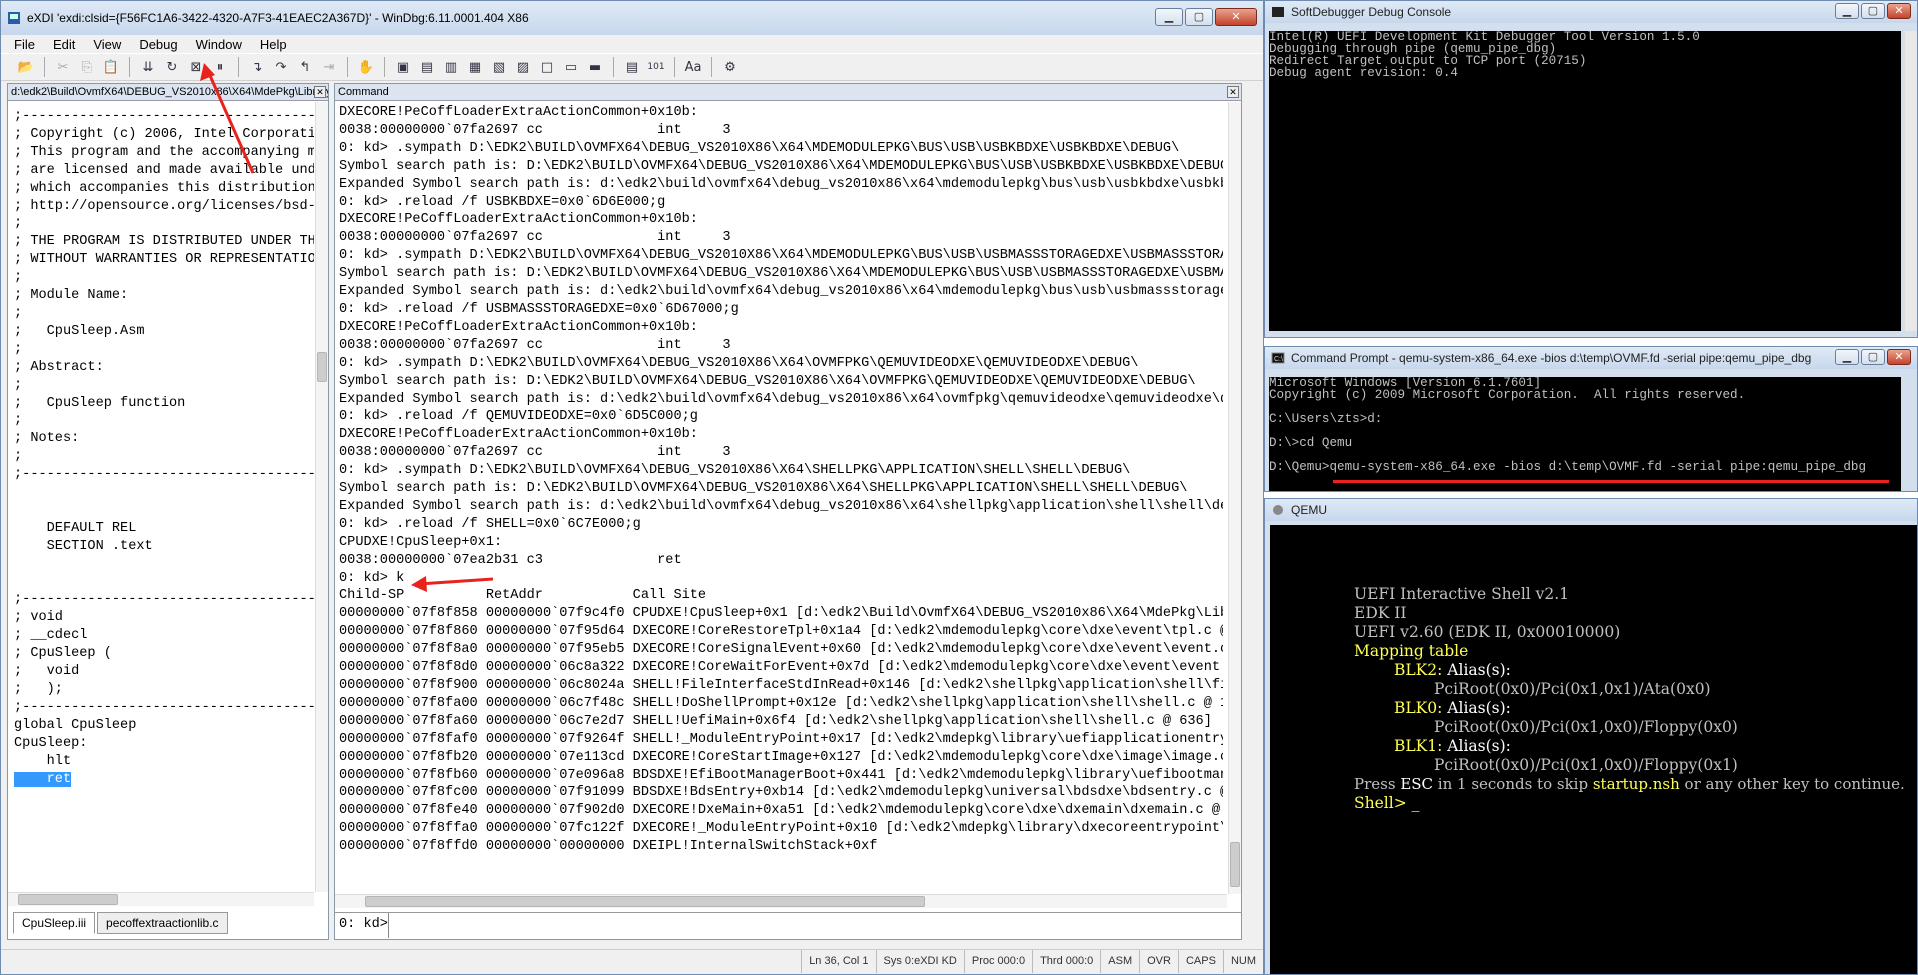  I want to click on mapping-path: PciRoot(0x0)/Pci(0x1,0x1)/Ata(0x0), so click(1572, 689).